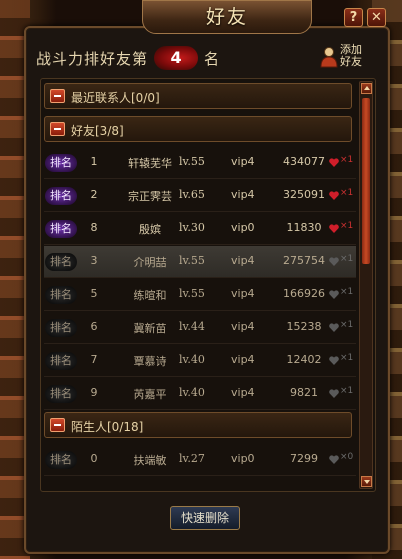  I want to click on friend-row: 排名 9 芮嘉平 lv.40 vip4 9821 ×1, so click(200, 394).